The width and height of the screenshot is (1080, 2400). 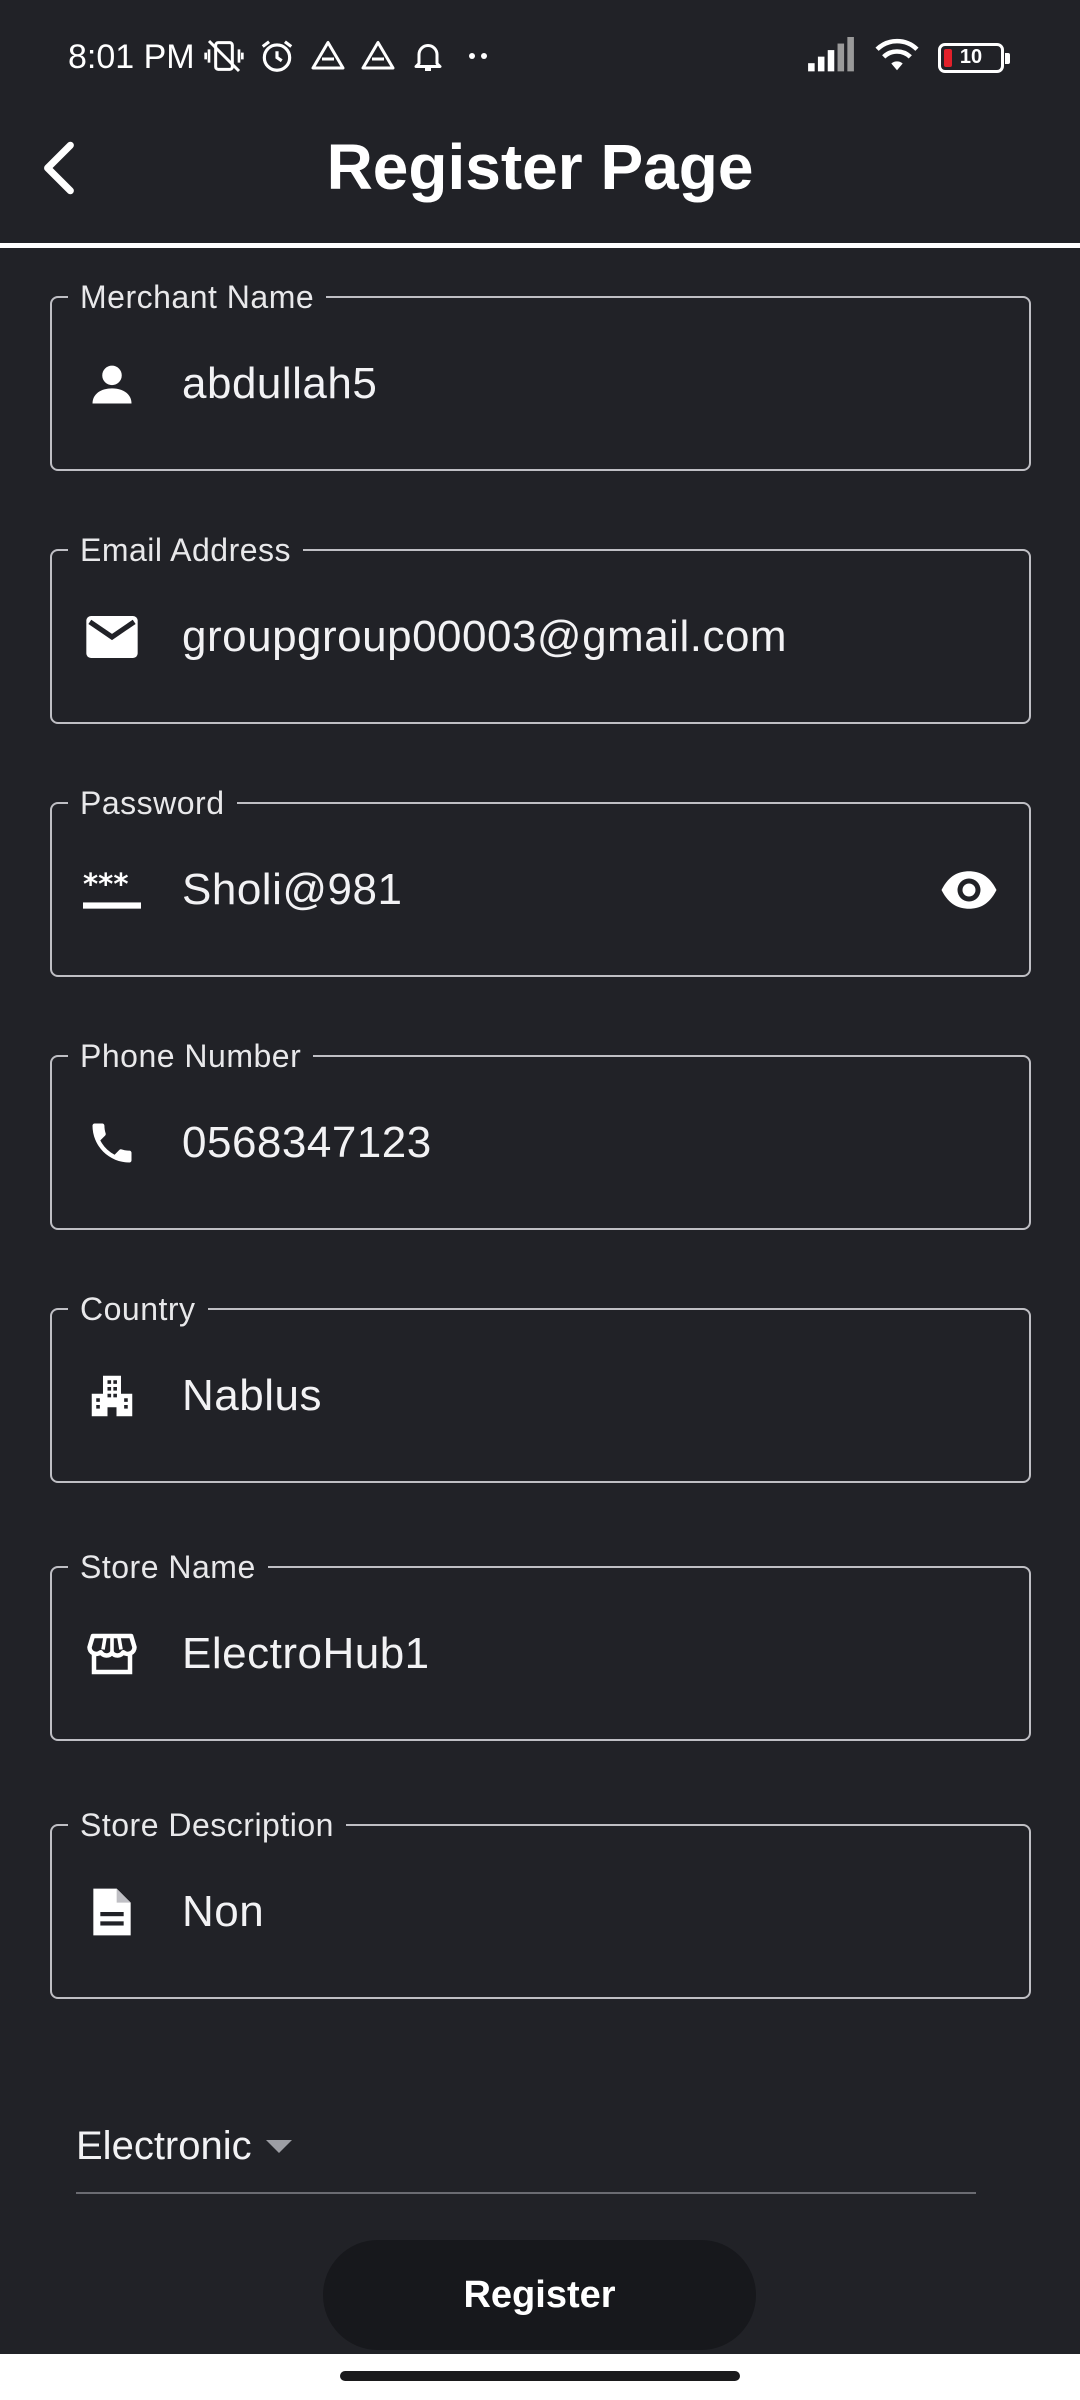 I want to click on country-label: Country, so click(x=138, y=1309).